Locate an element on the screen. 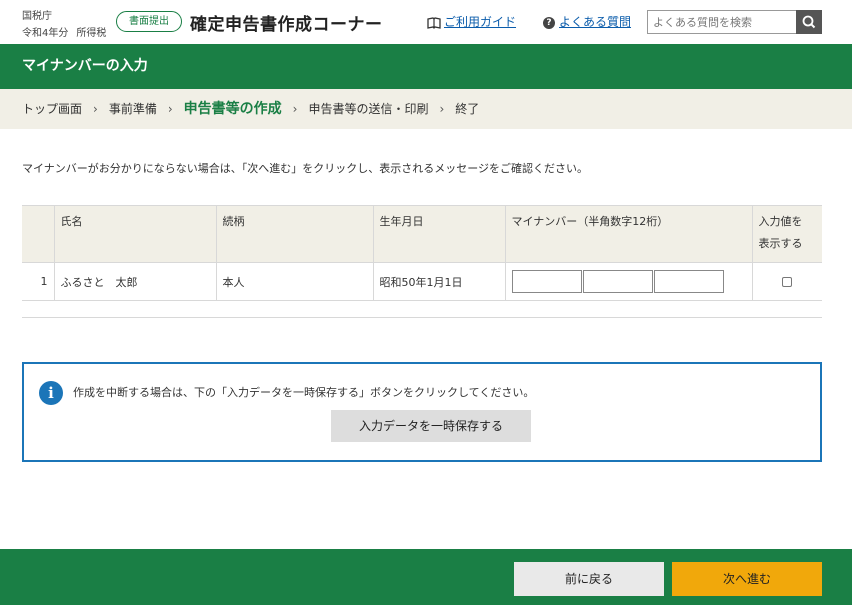  agency-name: 国税庁 is located at coordinates (37, 16).